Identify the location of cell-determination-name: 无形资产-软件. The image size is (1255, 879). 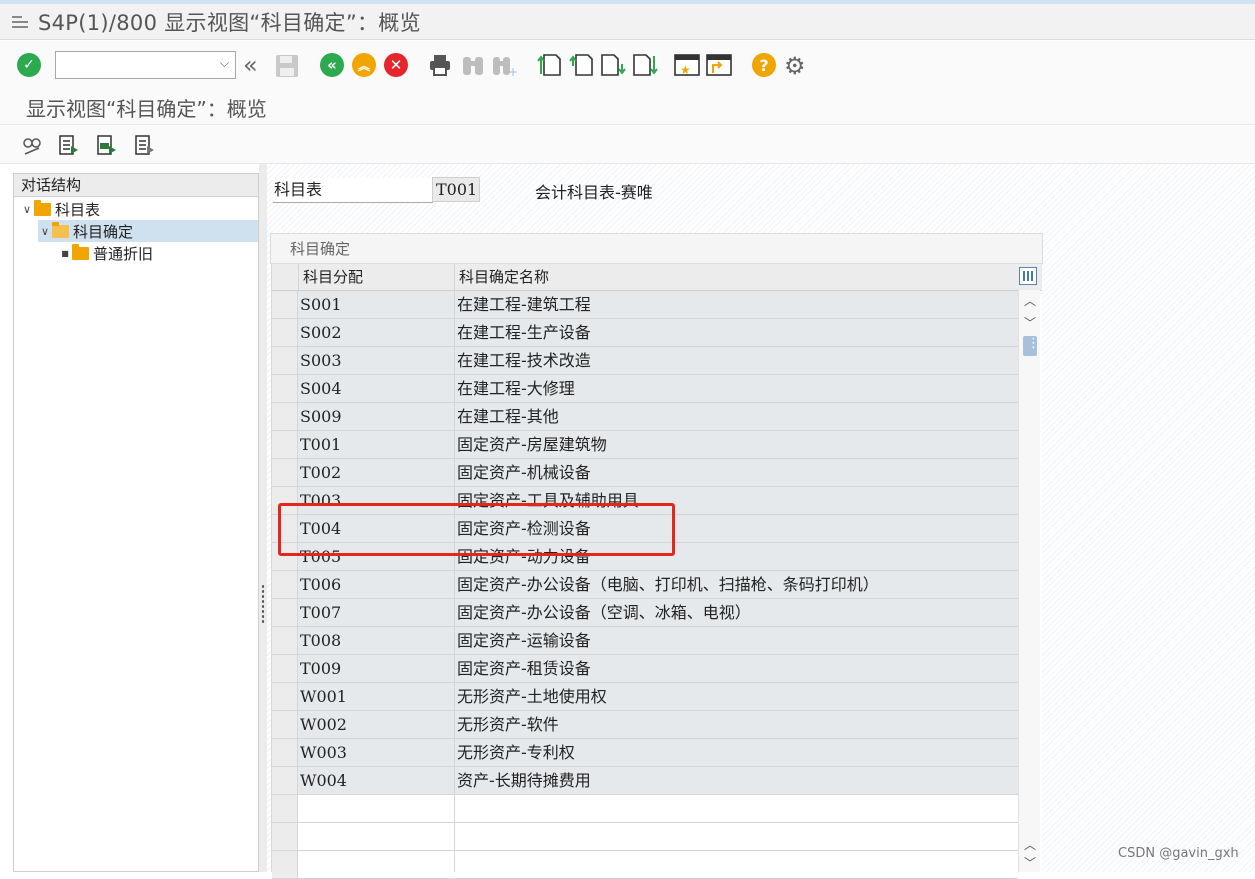
(736, 725).